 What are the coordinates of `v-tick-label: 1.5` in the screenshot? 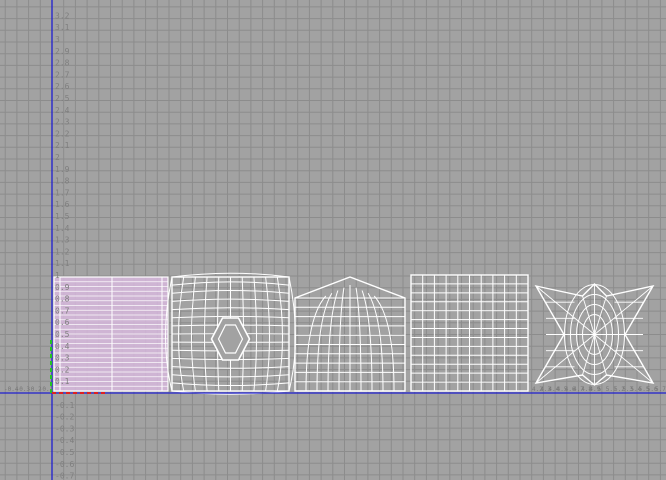 It's located at (62, 216).